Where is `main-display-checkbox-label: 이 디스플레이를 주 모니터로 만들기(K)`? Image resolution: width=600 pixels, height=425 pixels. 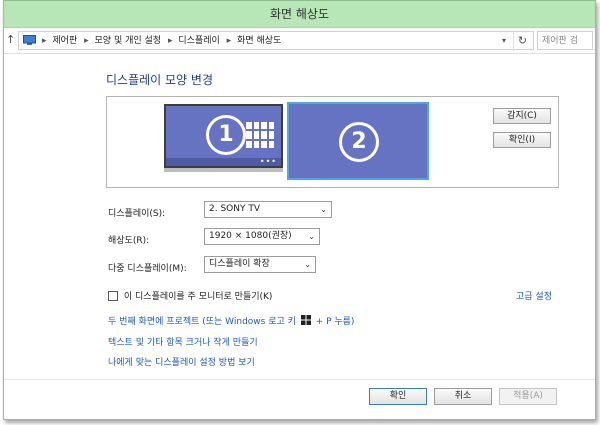
main-display-checkbox-label: 이 디스플레이를 주 모니터로 만들기(K) is located at coordinates (198, 297).